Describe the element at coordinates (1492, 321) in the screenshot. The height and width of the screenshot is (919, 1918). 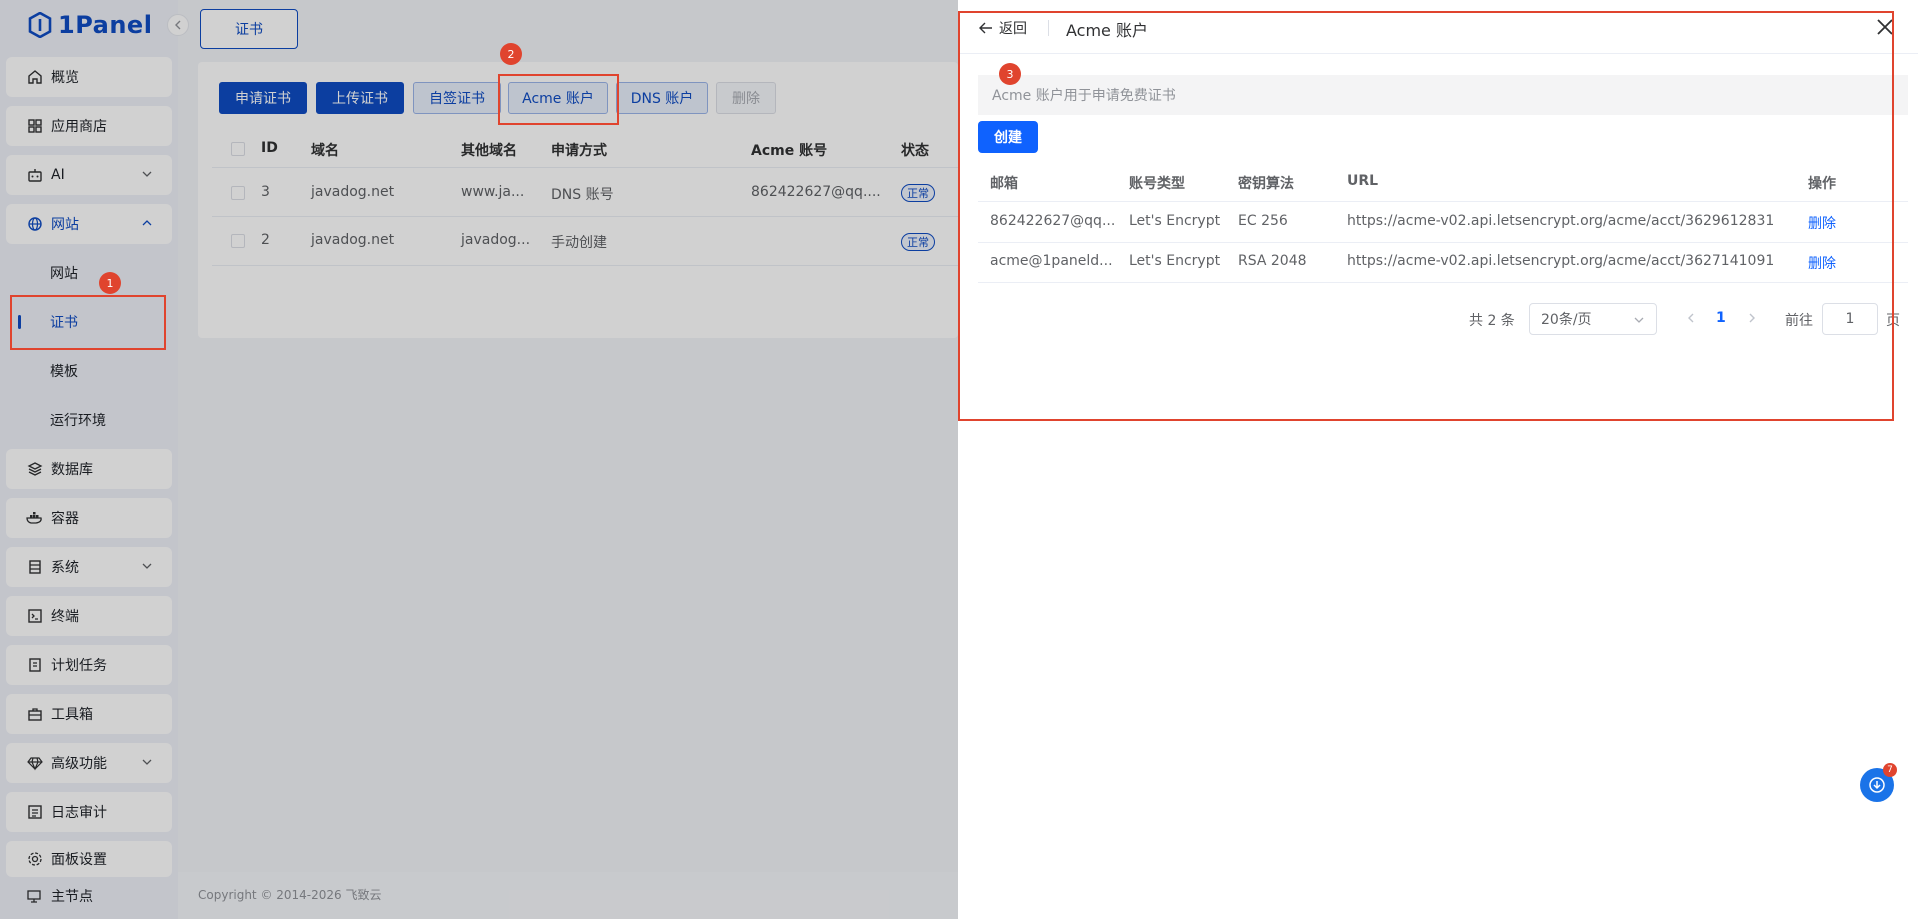
I see `pagination-total: 共 2 条` at that location.